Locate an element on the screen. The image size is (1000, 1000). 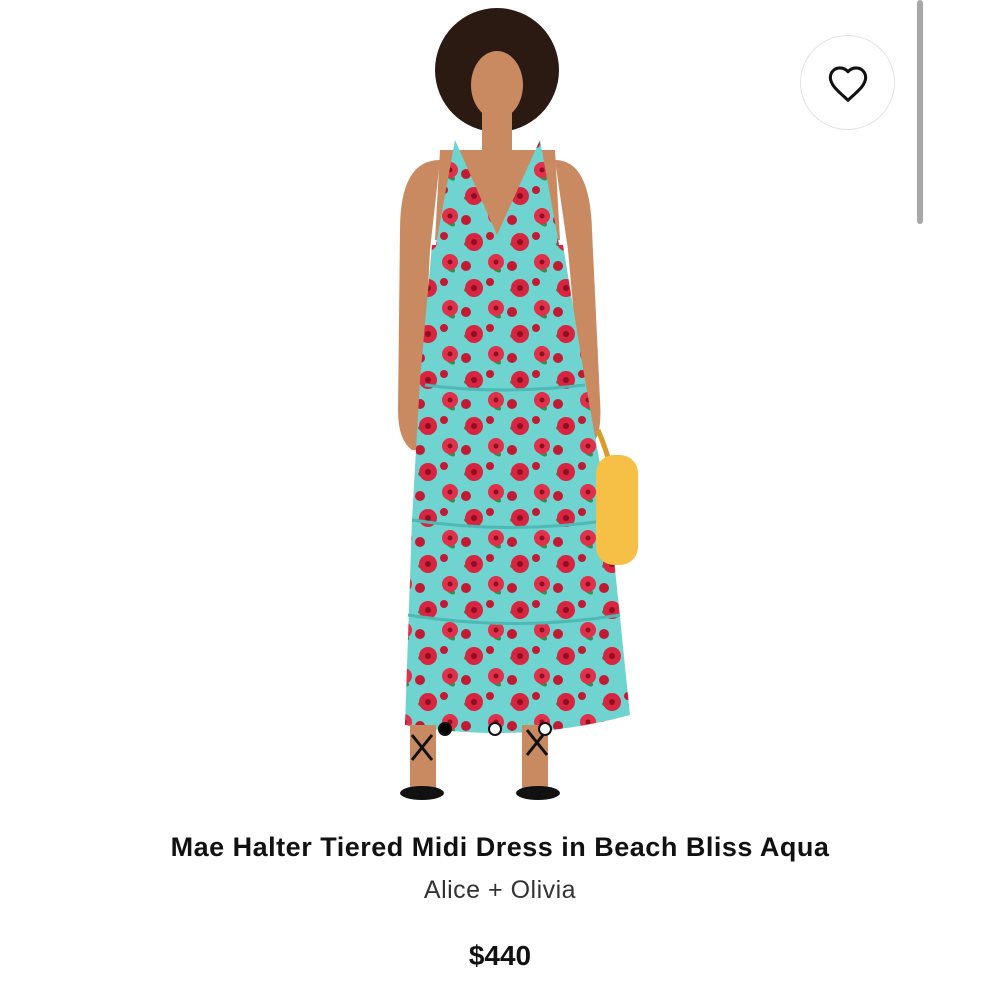
product-price: $440 is located at coordinates (500, 955).